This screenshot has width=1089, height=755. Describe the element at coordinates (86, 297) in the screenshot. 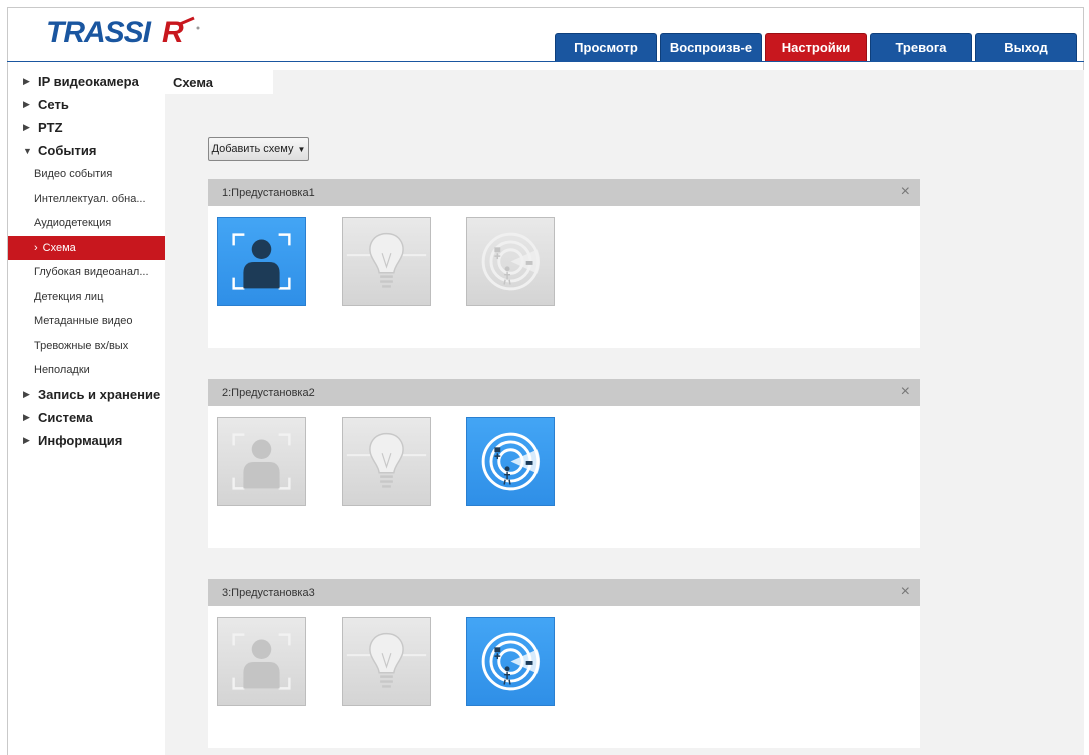

I see `sidebar-subitem-face-detection: Детекция лиц` at that location.